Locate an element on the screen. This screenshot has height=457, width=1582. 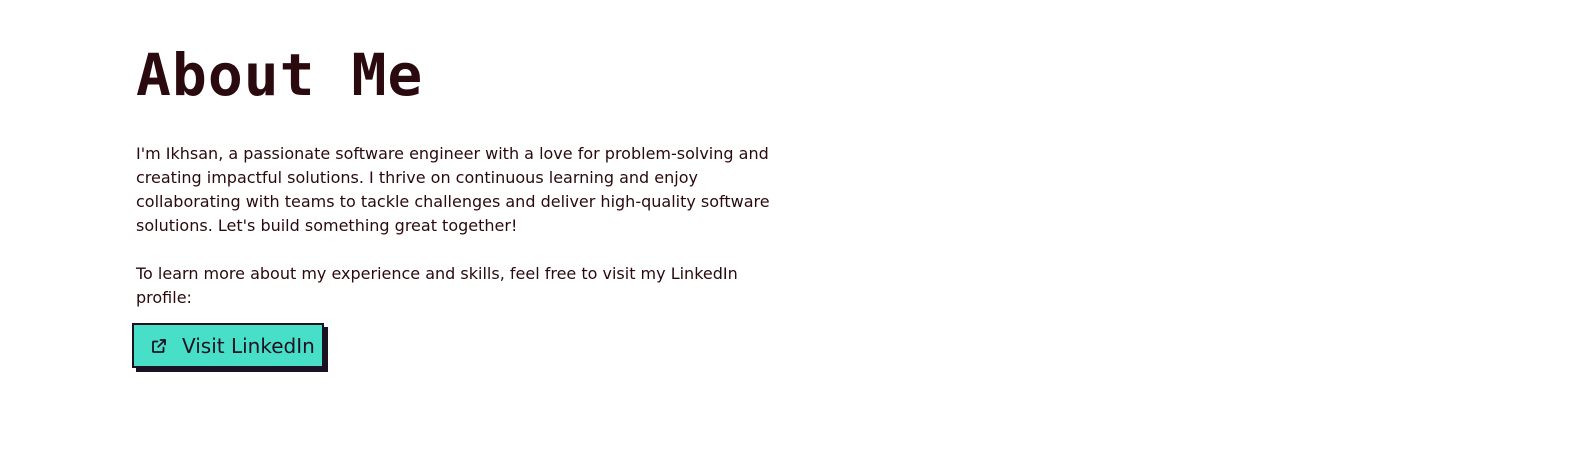
page-title: About Me is located at coordinates (280, 75).